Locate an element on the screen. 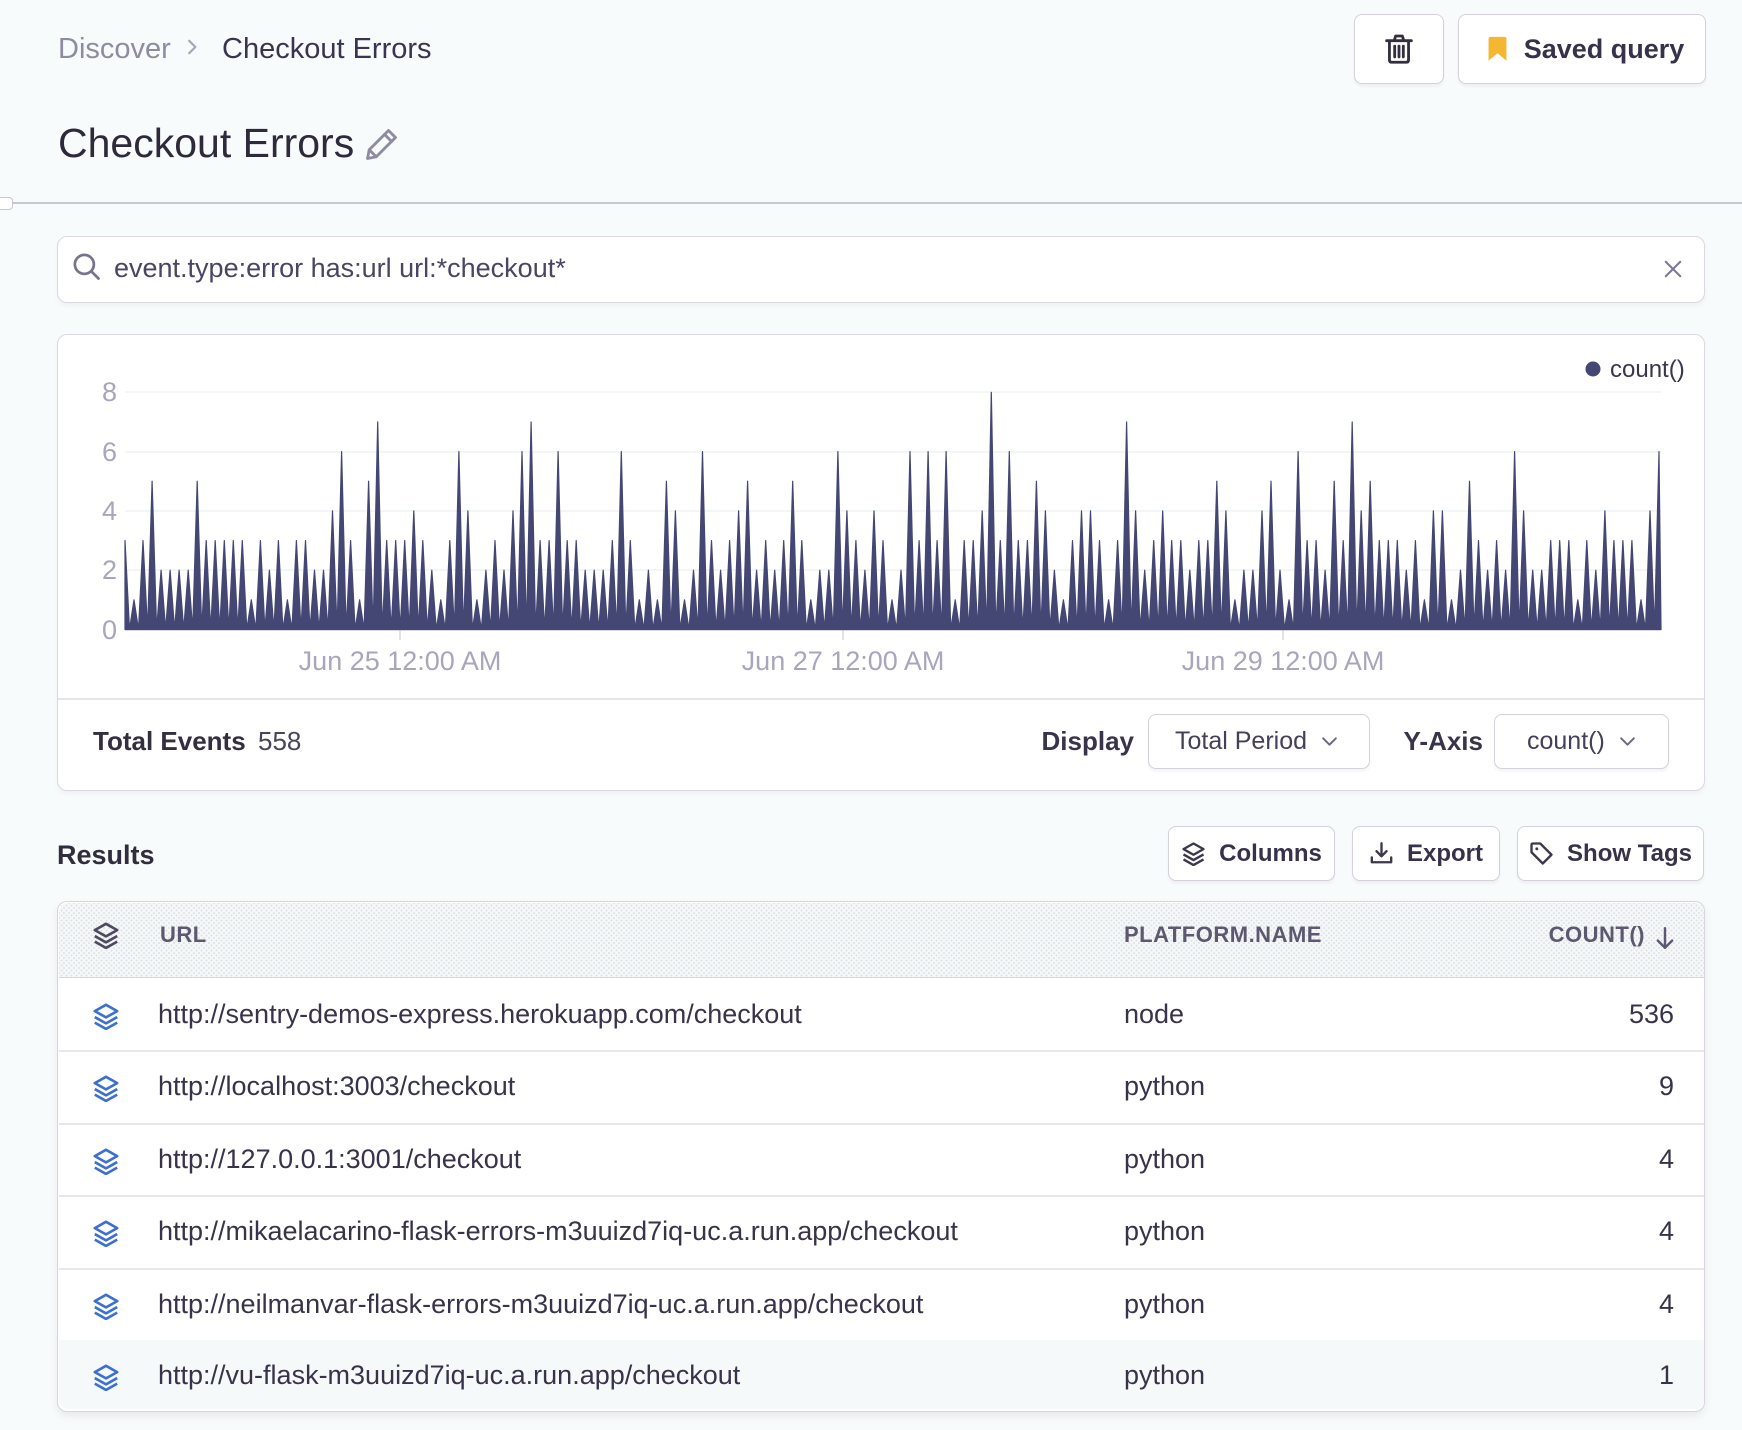 Image resolution: width=1742 pixels, height=1430 pixels. svg-text: Jun 29 12:00 AM is located at coordinates (1283, 661).